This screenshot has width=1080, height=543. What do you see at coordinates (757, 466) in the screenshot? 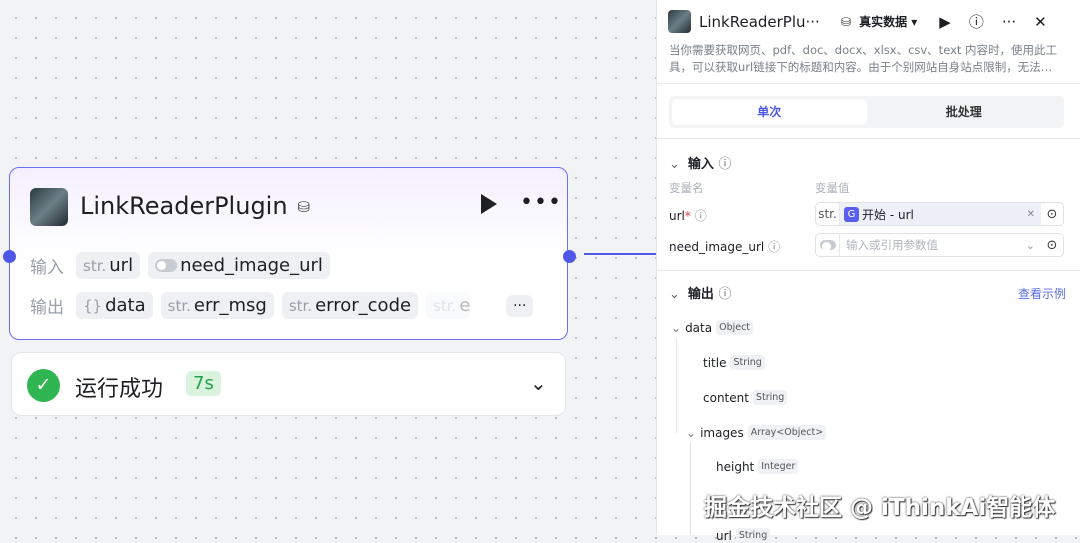
I see `tree-item-height: height Integer` at bounding box center [757, 466].